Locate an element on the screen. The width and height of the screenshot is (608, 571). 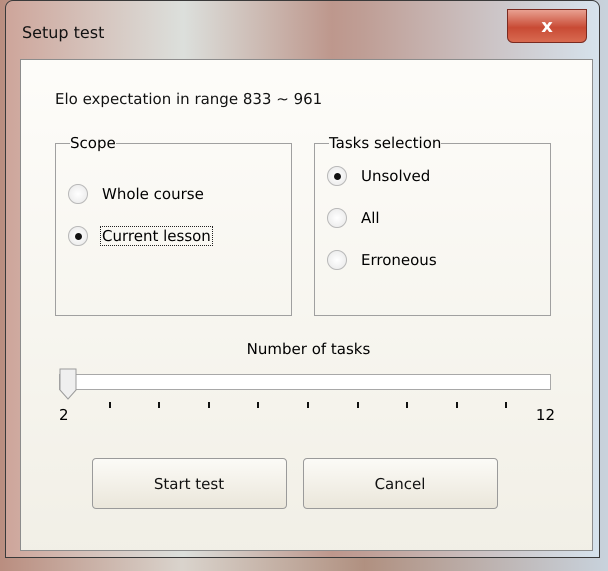
window-title: Setup test is located at coordinates (63, 32).